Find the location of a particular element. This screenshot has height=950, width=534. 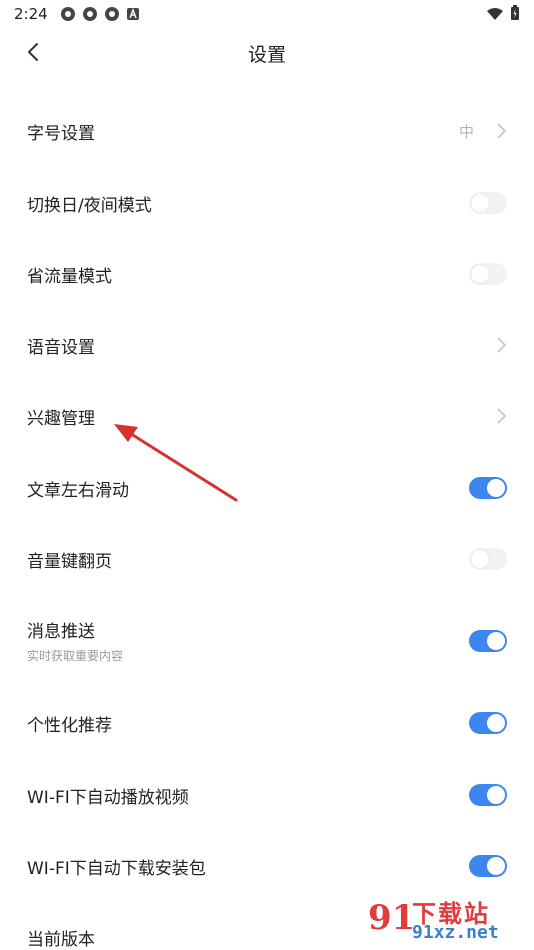

notification-a-icon is located at coordinates (134, 14).